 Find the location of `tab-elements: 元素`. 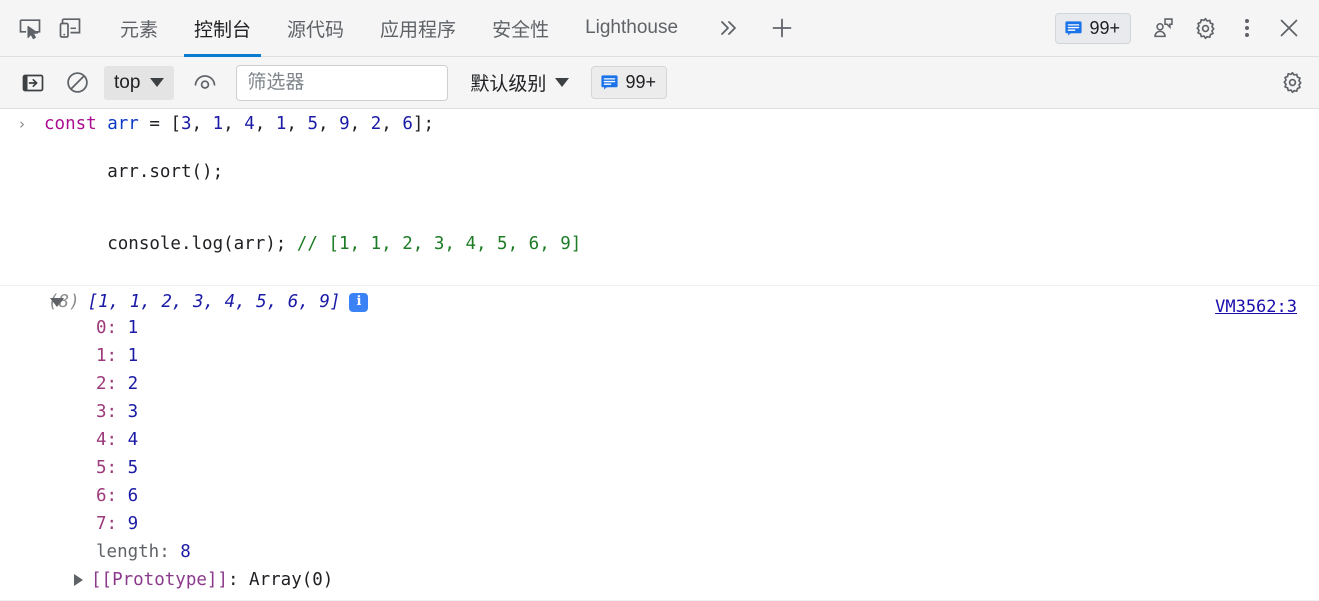

tab-elements: 元素 is located at coordinates (139, 28).